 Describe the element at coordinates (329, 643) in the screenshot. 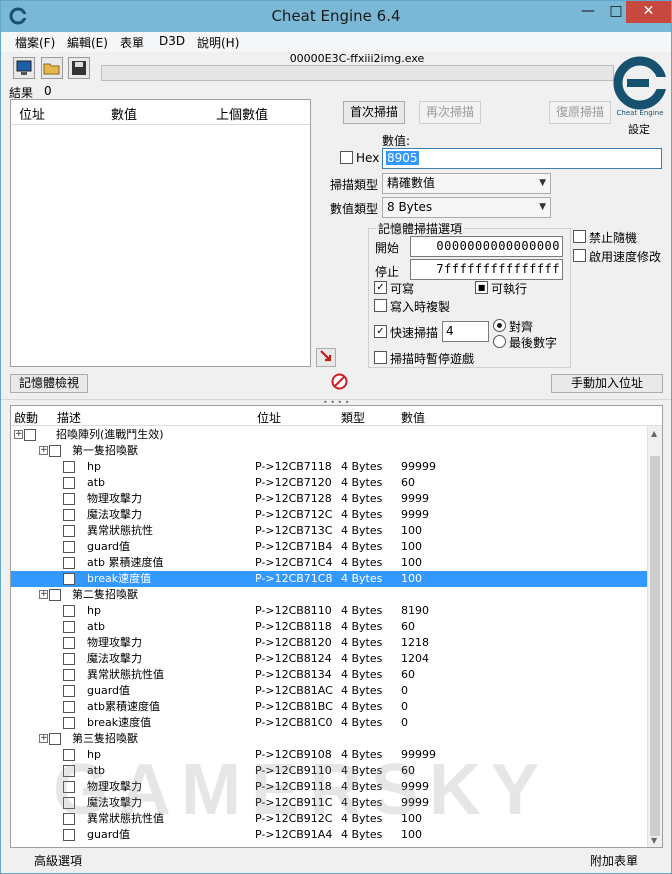

I see `table-row: 物理攻擊力 P->12CB8120 4 Bytes 1218` at that location.